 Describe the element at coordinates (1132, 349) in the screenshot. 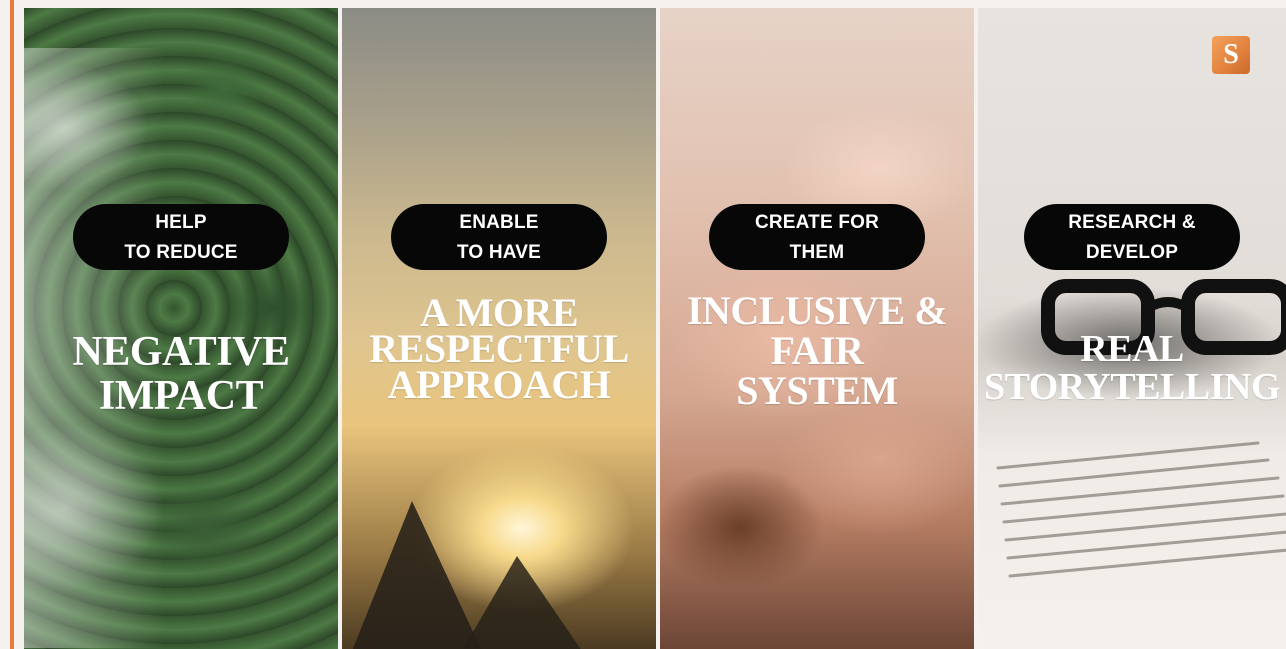

I see `headline-line: REAL` at that location.